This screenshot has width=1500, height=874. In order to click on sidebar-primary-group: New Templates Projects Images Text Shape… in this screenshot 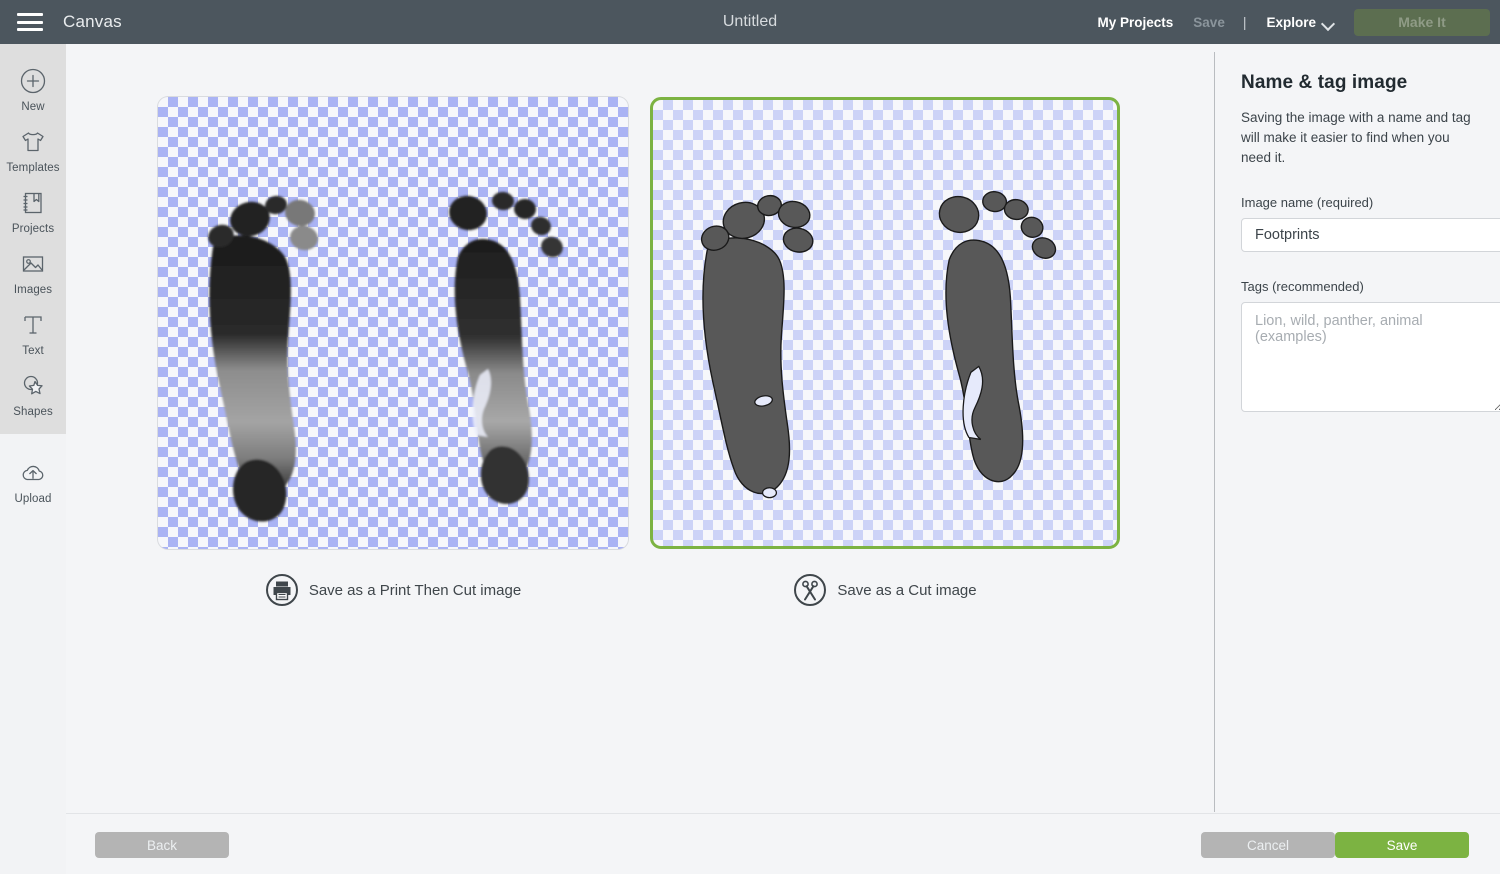, I will do `click(33, 239)`.